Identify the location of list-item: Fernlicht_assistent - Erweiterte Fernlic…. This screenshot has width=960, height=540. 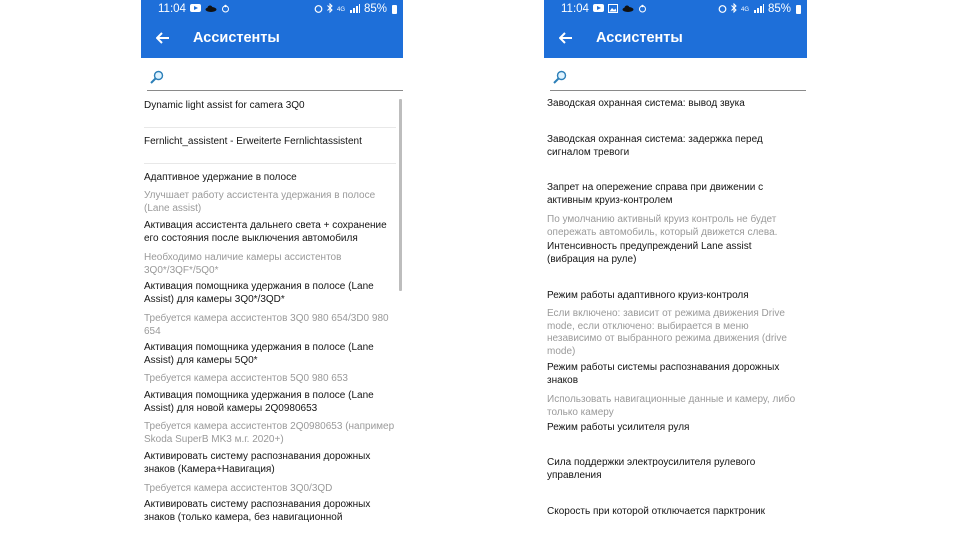
(270, 141).